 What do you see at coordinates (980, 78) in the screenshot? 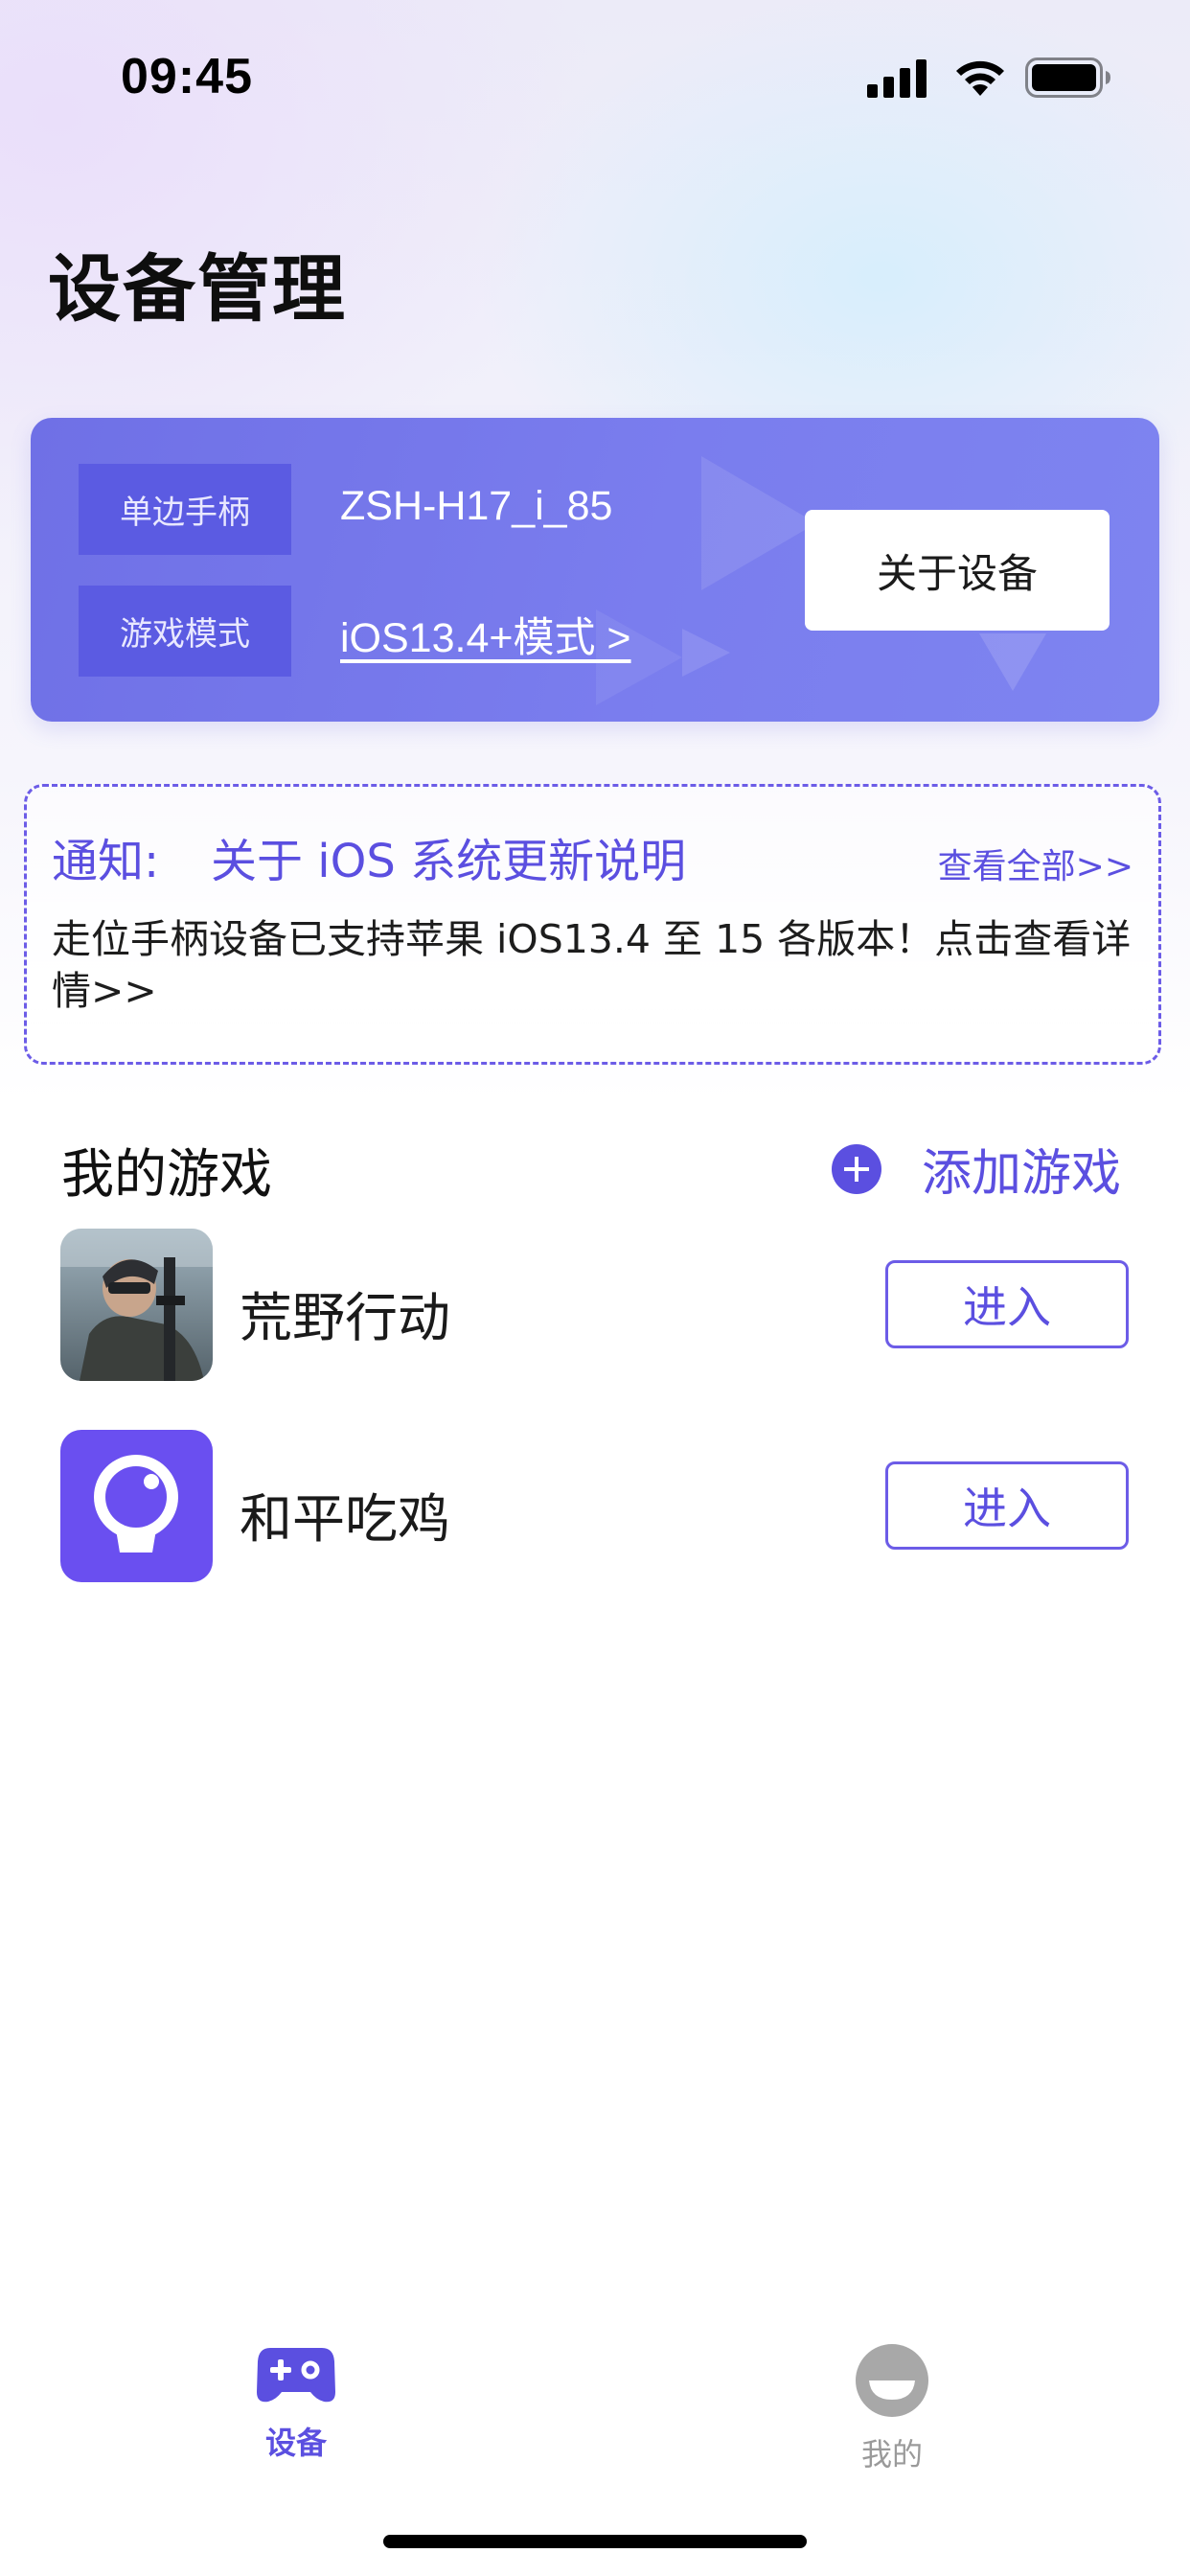
I see `wifi-icon` at bounding box center [980, 78].